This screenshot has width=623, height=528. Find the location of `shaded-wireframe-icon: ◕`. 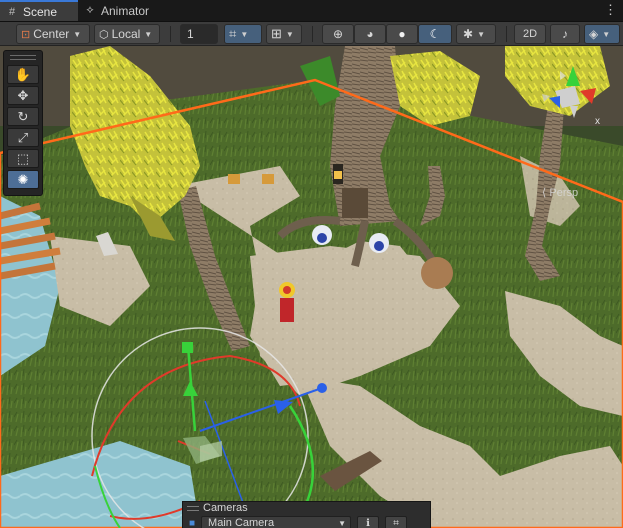

shaded-wireframe-icon: ◕ is located at coordinates (370, 34).